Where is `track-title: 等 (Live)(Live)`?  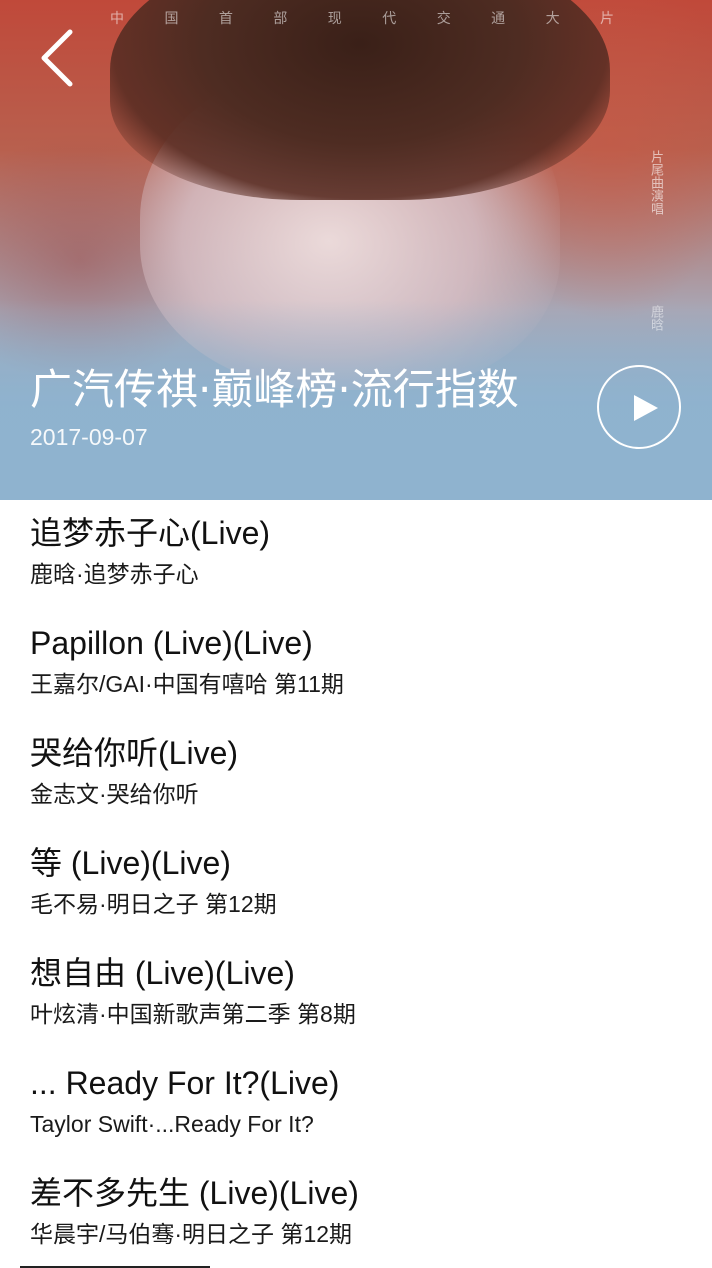 track-title: 等 (Live)(Live) is located at coordinates (130, 863).